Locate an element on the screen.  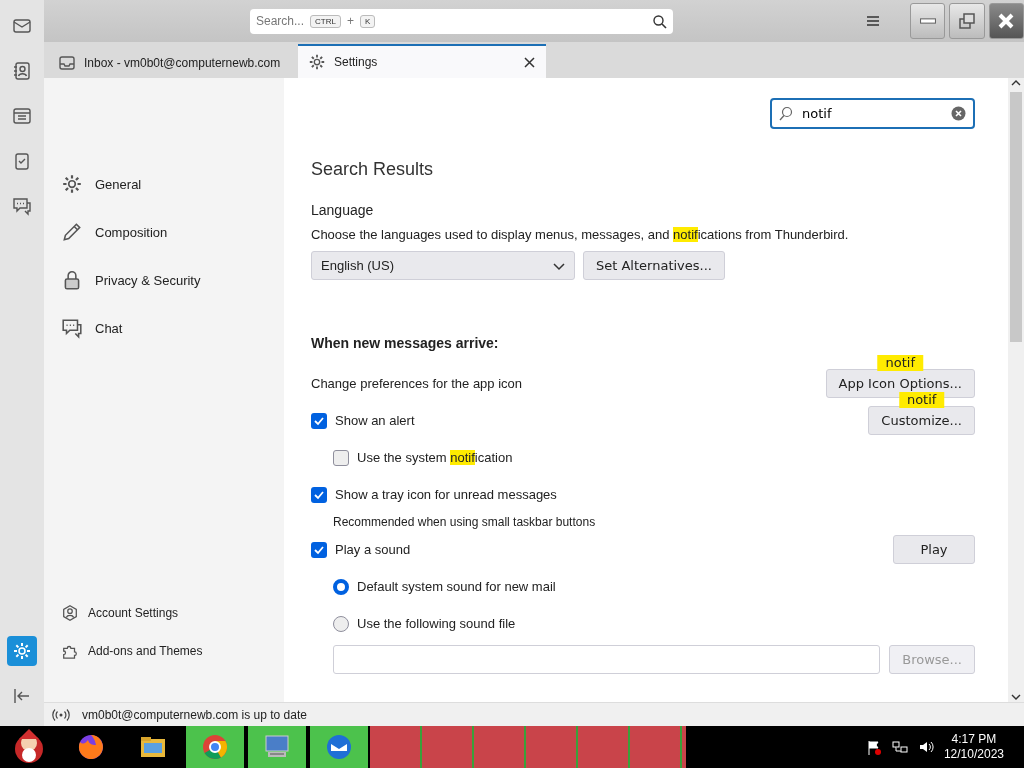
nav-item: Privacy & Security is located at coordinates (172, 280).